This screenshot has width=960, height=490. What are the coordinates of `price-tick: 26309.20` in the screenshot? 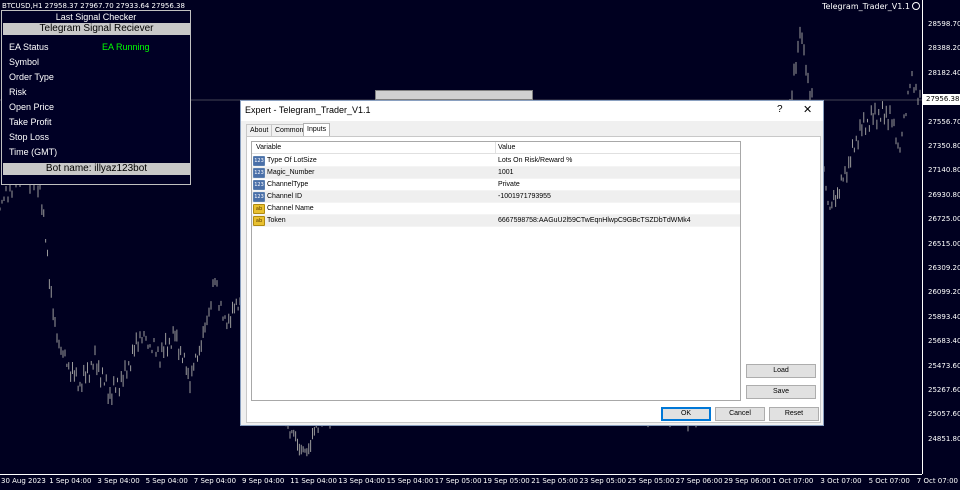 It's located at (944, 268).